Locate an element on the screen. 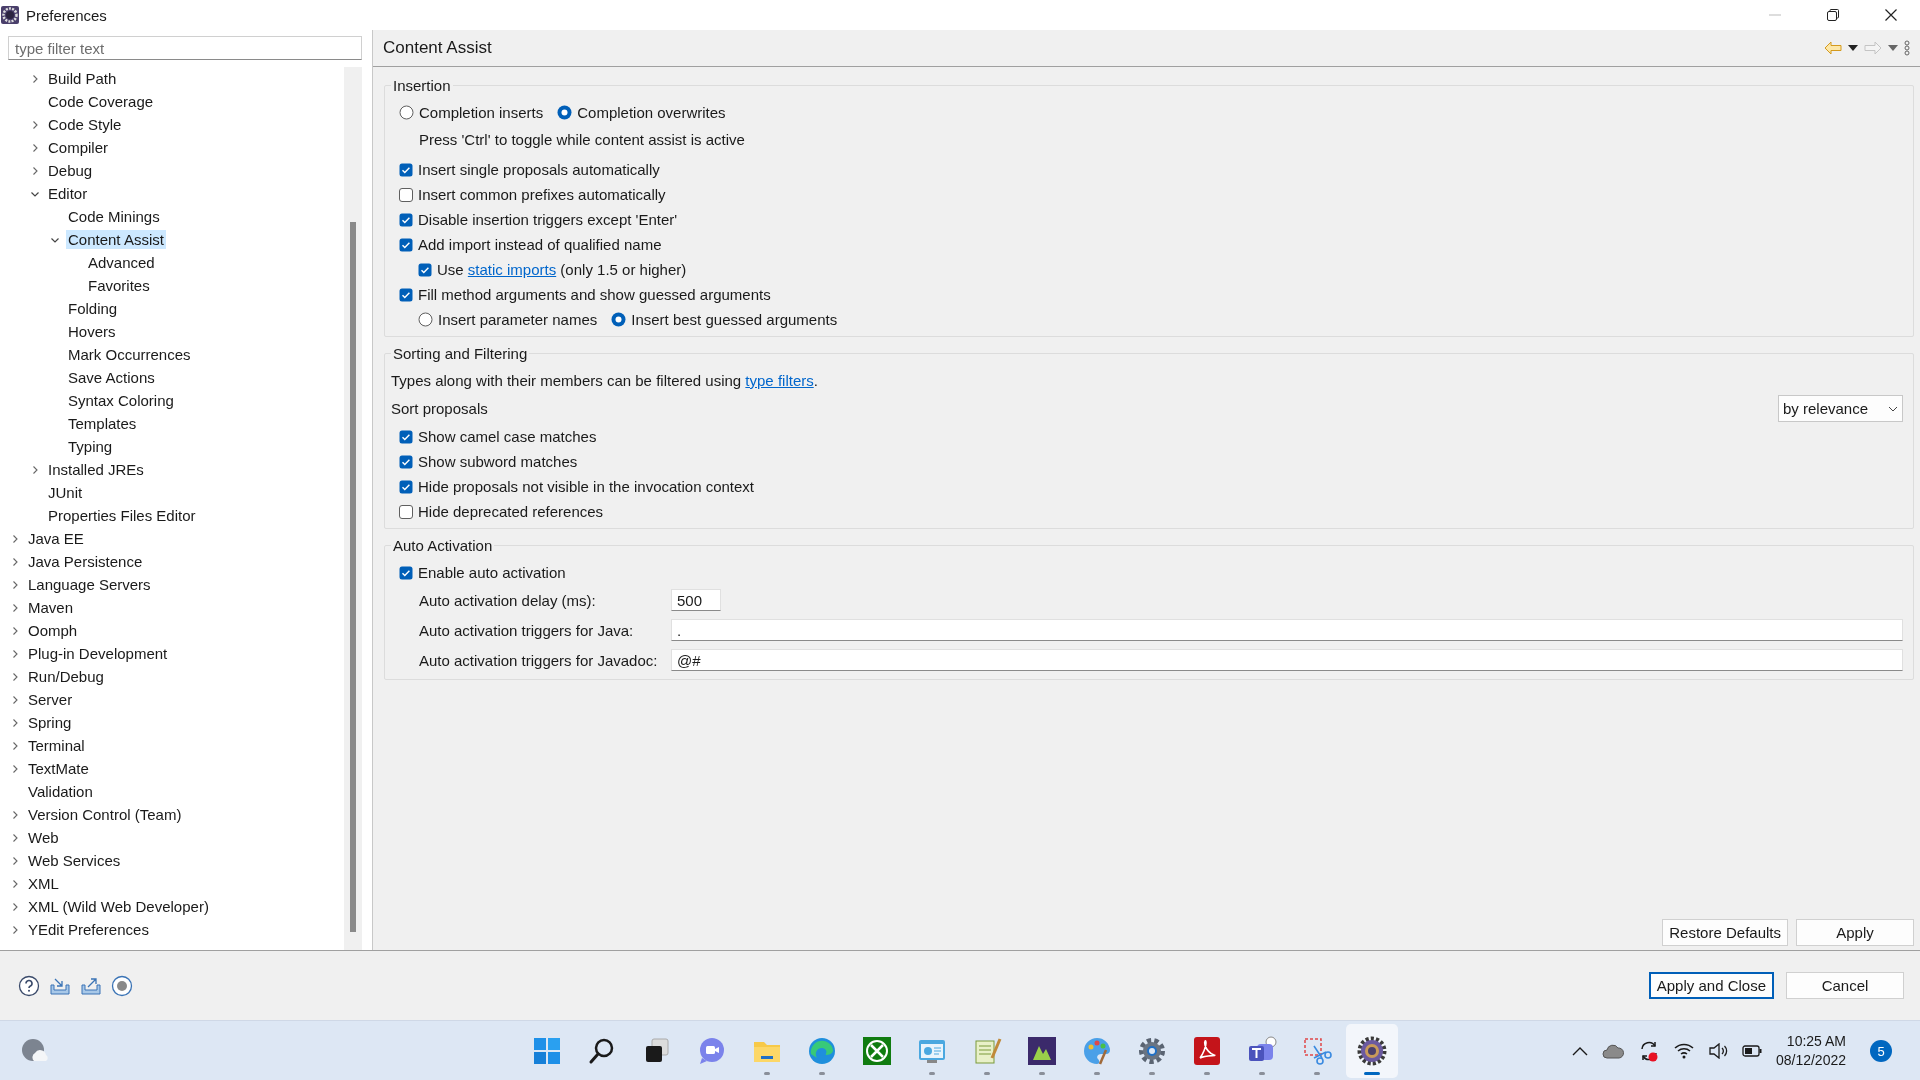 The width and height of the screenshot is (1920, 1080). tree-item: Java Persistence is located at coordinates (85, 561).